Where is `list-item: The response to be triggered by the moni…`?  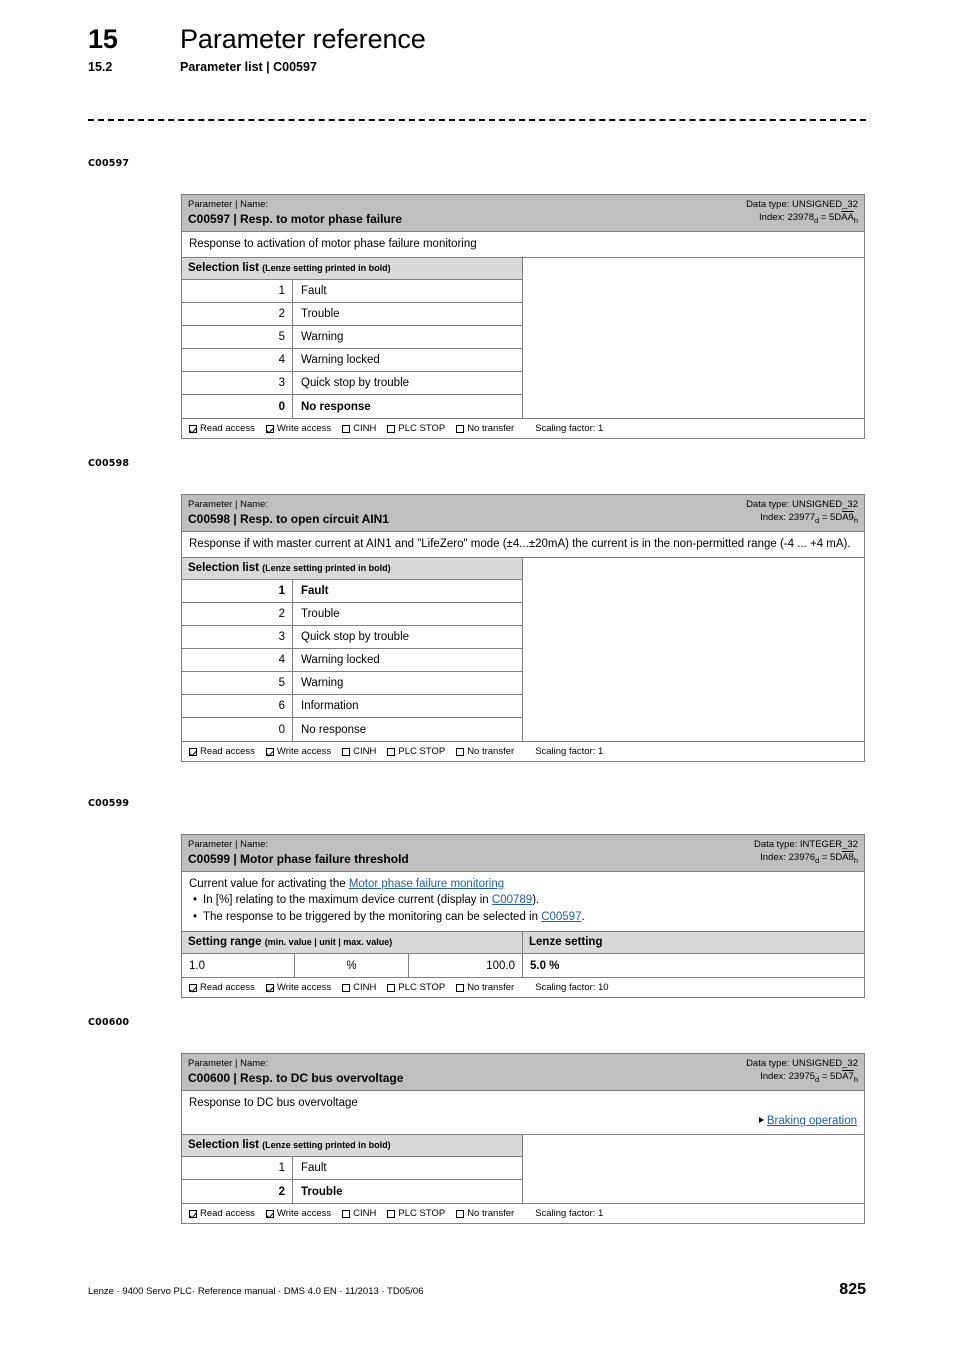 list-item: The response to be triggered by the moni… is located at coordinates (523, 917).